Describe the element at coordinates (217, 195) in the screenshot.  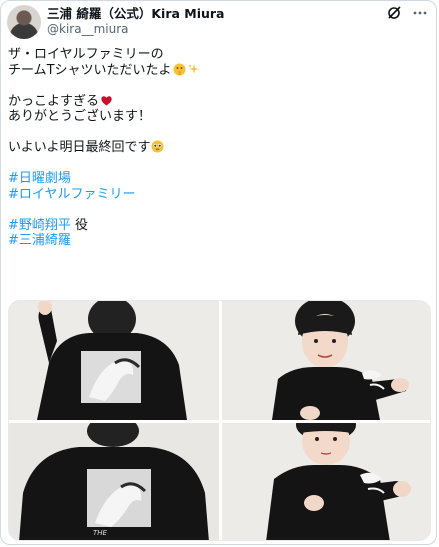
I see `hashtag-link: #ロイヤルファミリー` at that location.